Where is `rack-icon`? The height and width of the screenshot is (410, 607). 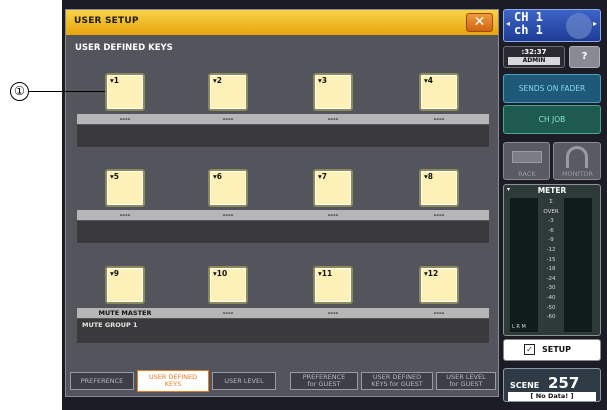
rack-icon is located at coordinates (527, 157).